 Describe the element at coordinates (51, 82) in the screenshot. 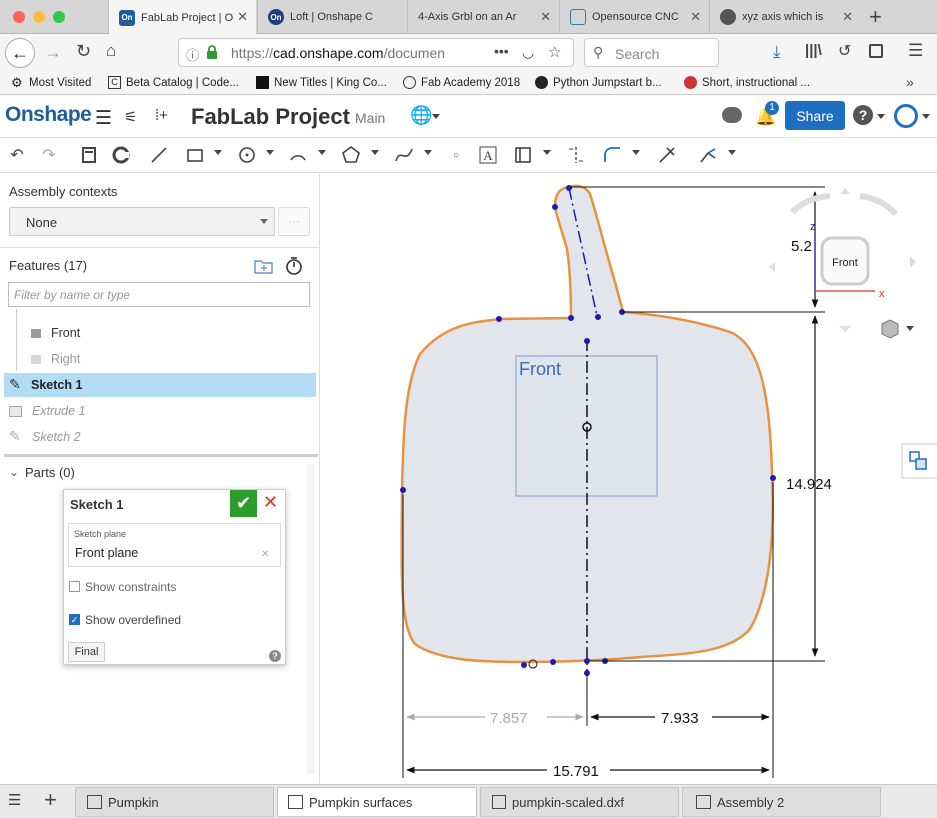

I see `bookmark-most-visited: ⚙ Most Visited` at that location.